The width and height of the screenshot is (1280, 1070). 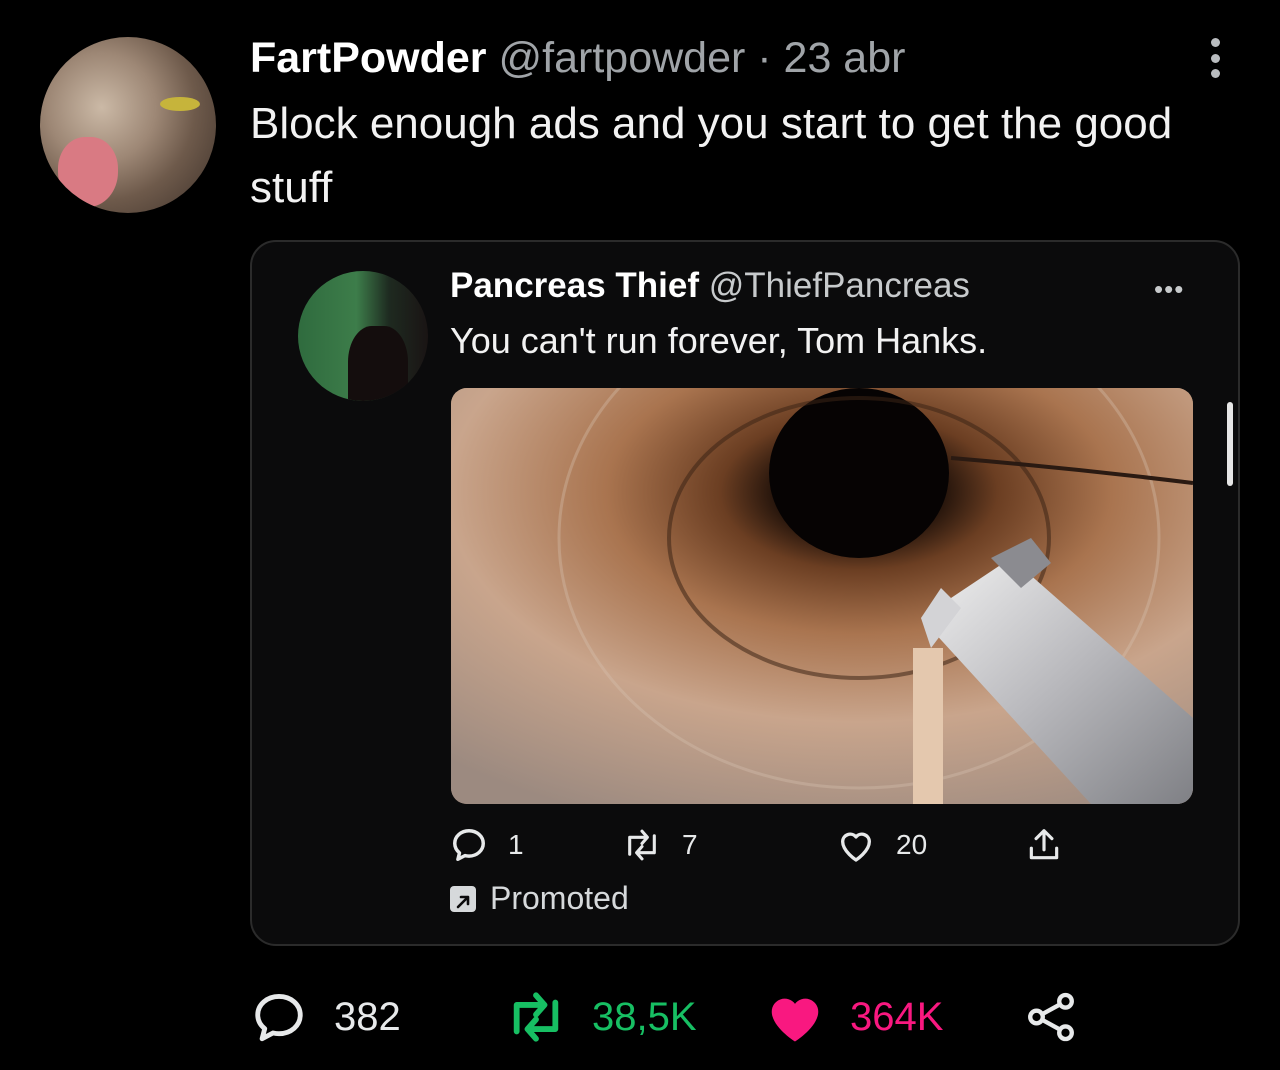 I want to click on quoted-tweet-header: Pancreas Thief @ThiefPancreas, so click(x=710, y=286).